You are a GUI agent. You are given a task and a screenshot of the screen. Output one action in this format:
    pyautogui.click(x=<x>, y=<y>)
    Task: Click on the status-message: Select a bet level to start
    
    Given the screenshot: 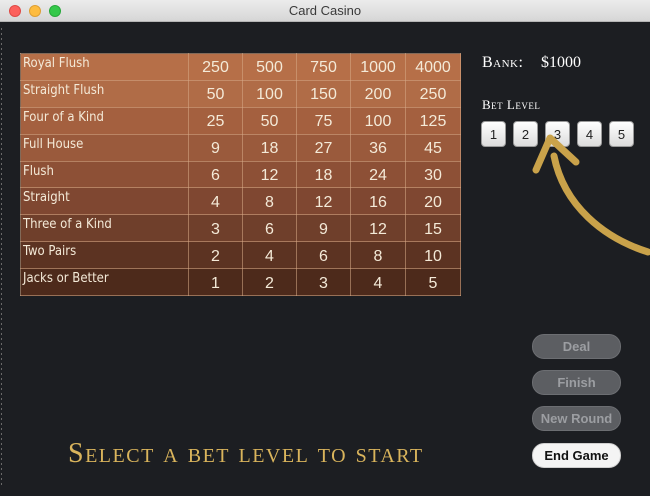 What is the action you would take?
    pyautogui.click(x=246, y=453)
    